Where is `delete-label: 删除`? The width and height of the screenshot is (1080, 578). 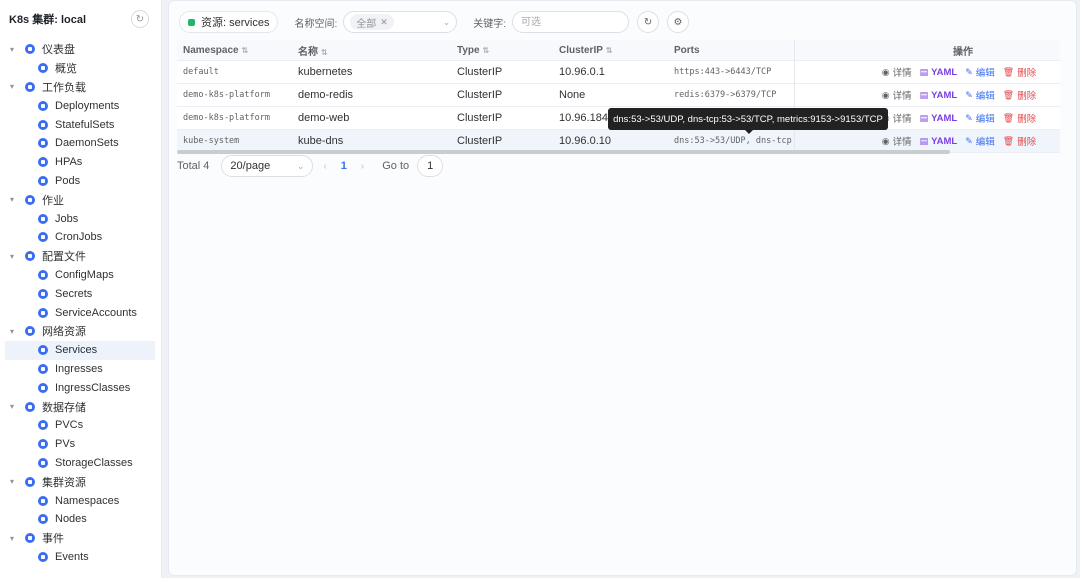
delete-label: 删除 is located at coordinates (1027, 96).